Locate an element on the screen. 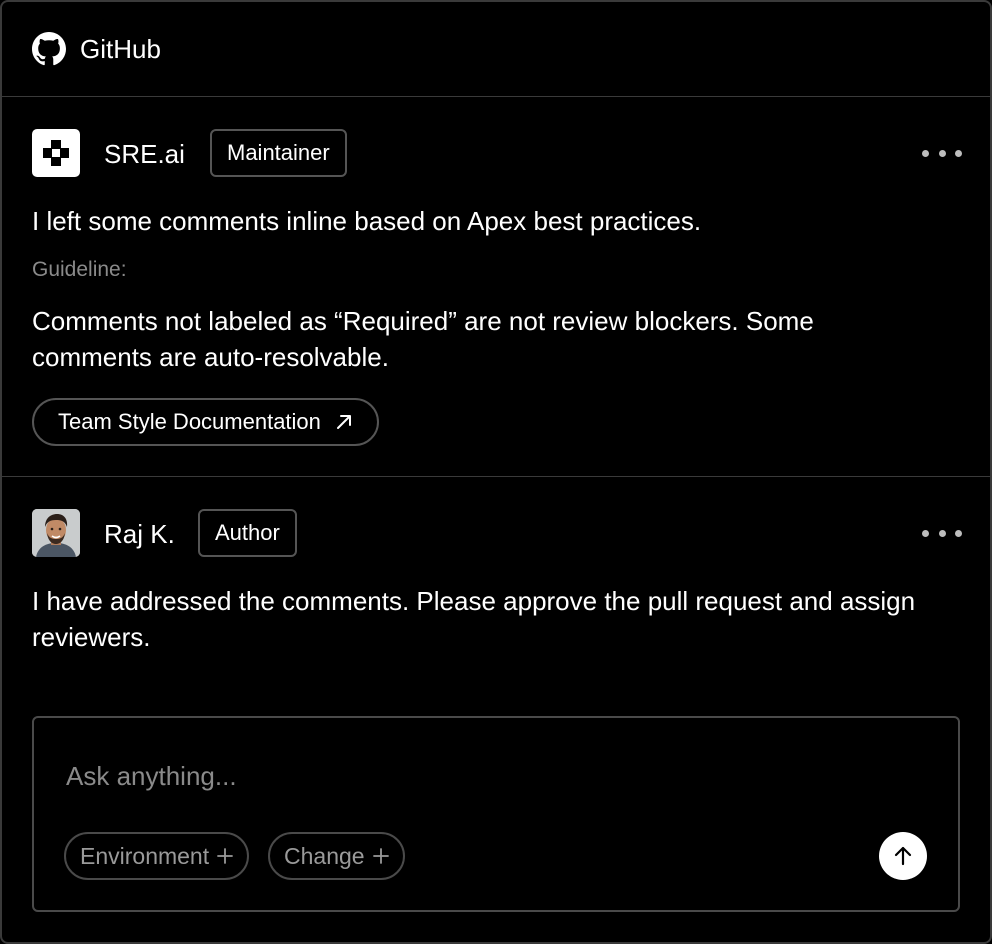 This screenshot has width=992, height=944. link-label: Team Style Documentation is located at coordinates (189, 421).